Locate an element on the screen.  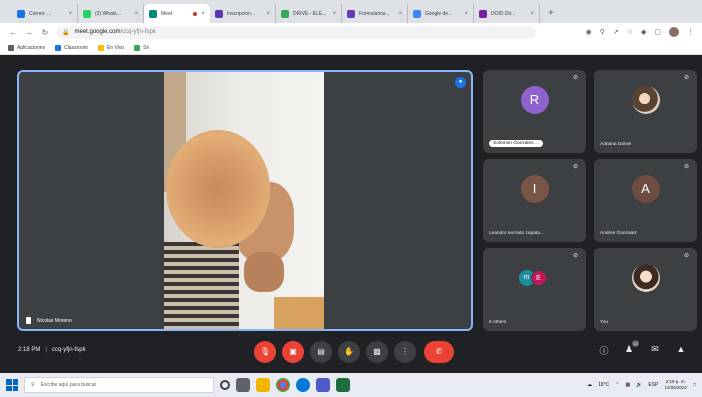
clock-date: 12/05/2022 is located at coordinates (675, 387).